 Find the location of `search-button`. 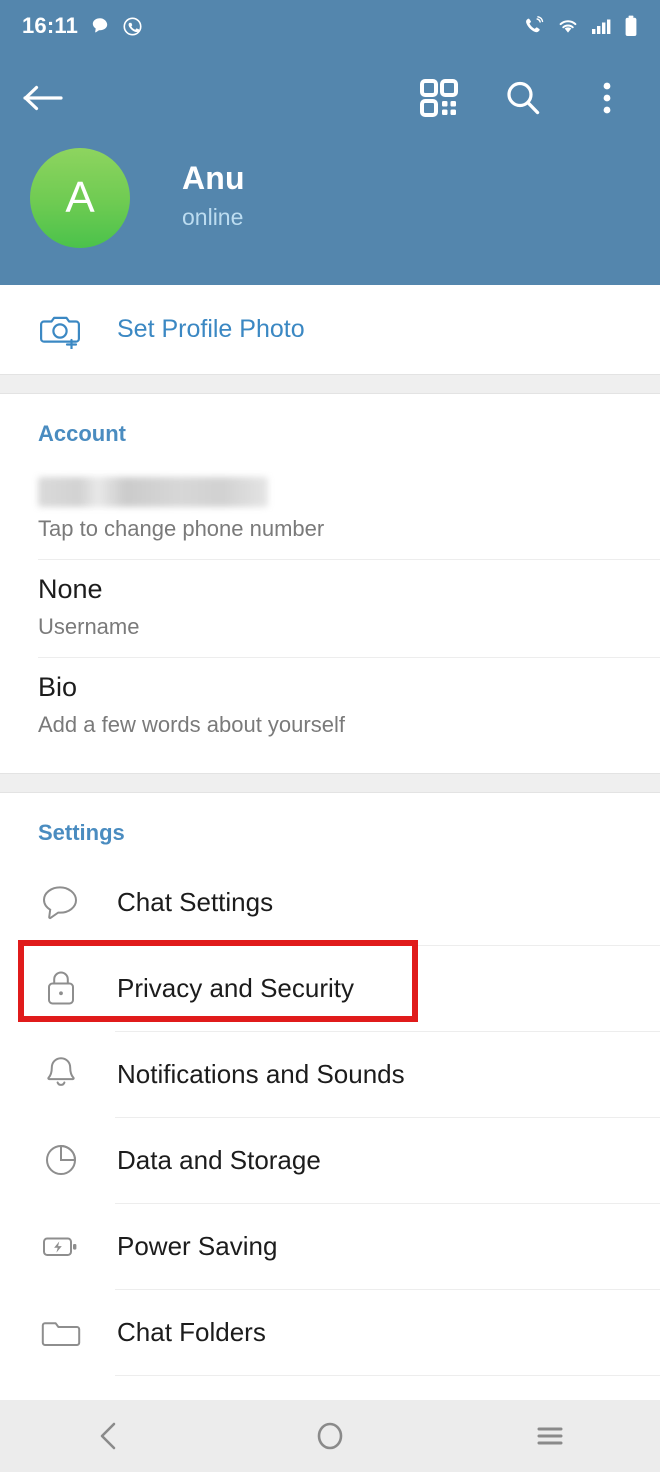

search-button is located at coordinates (523, 98).